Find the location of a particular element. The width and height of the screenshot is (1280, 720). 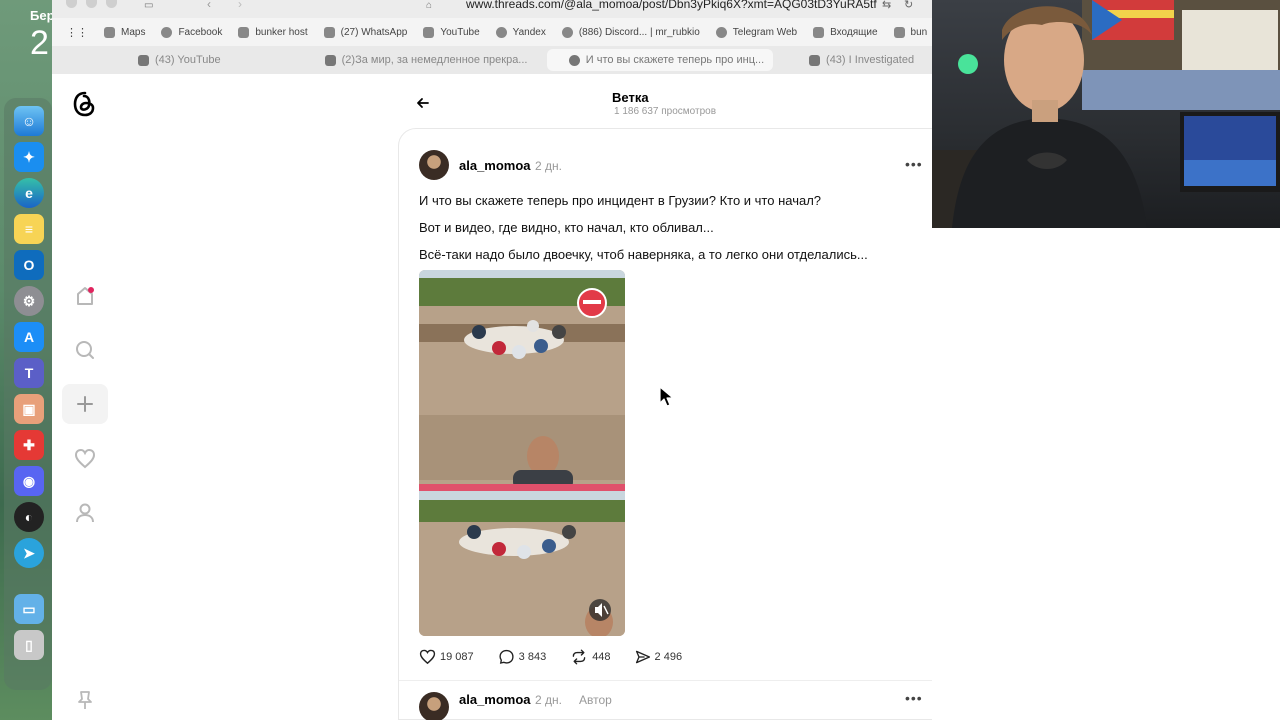

discord-bookmark-icon is located at coordinates (567, 32).